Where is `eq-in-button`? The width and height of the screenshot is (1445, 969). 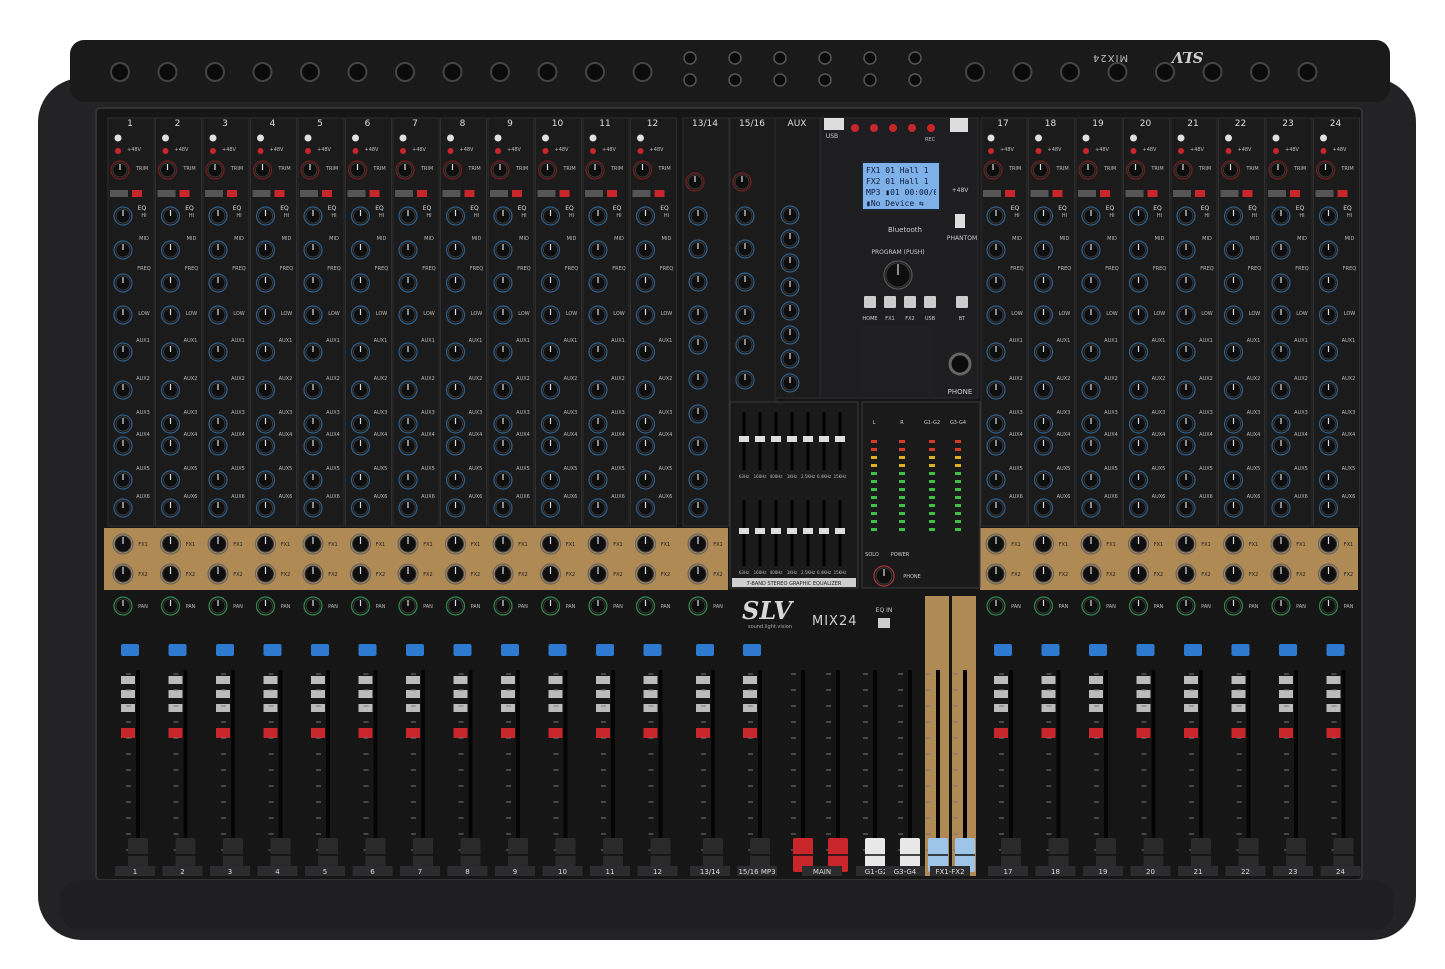
eq-in-button is located at coordinates (884, 623).